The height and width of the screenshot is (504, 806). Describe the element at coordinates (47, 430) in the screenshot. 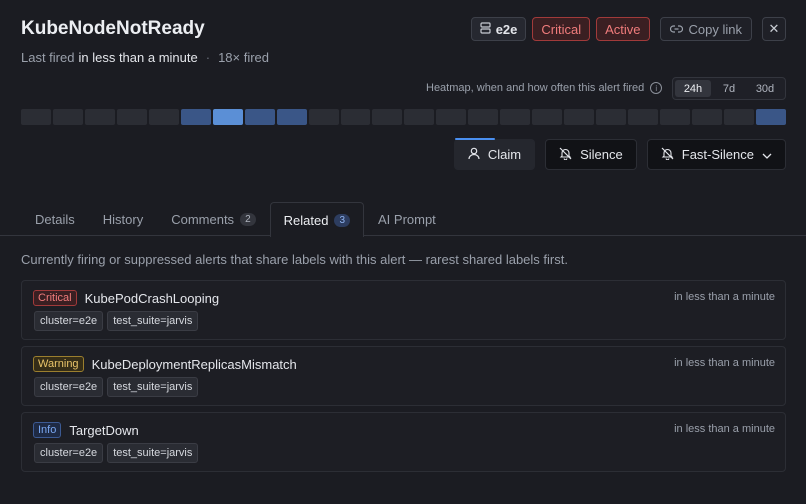

I see `severity-badge: Info` at that location.